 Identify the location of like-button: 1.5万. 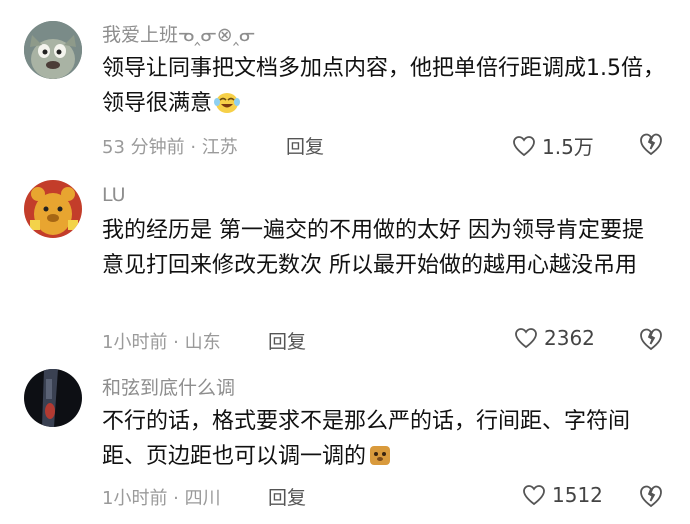
(553, 145).